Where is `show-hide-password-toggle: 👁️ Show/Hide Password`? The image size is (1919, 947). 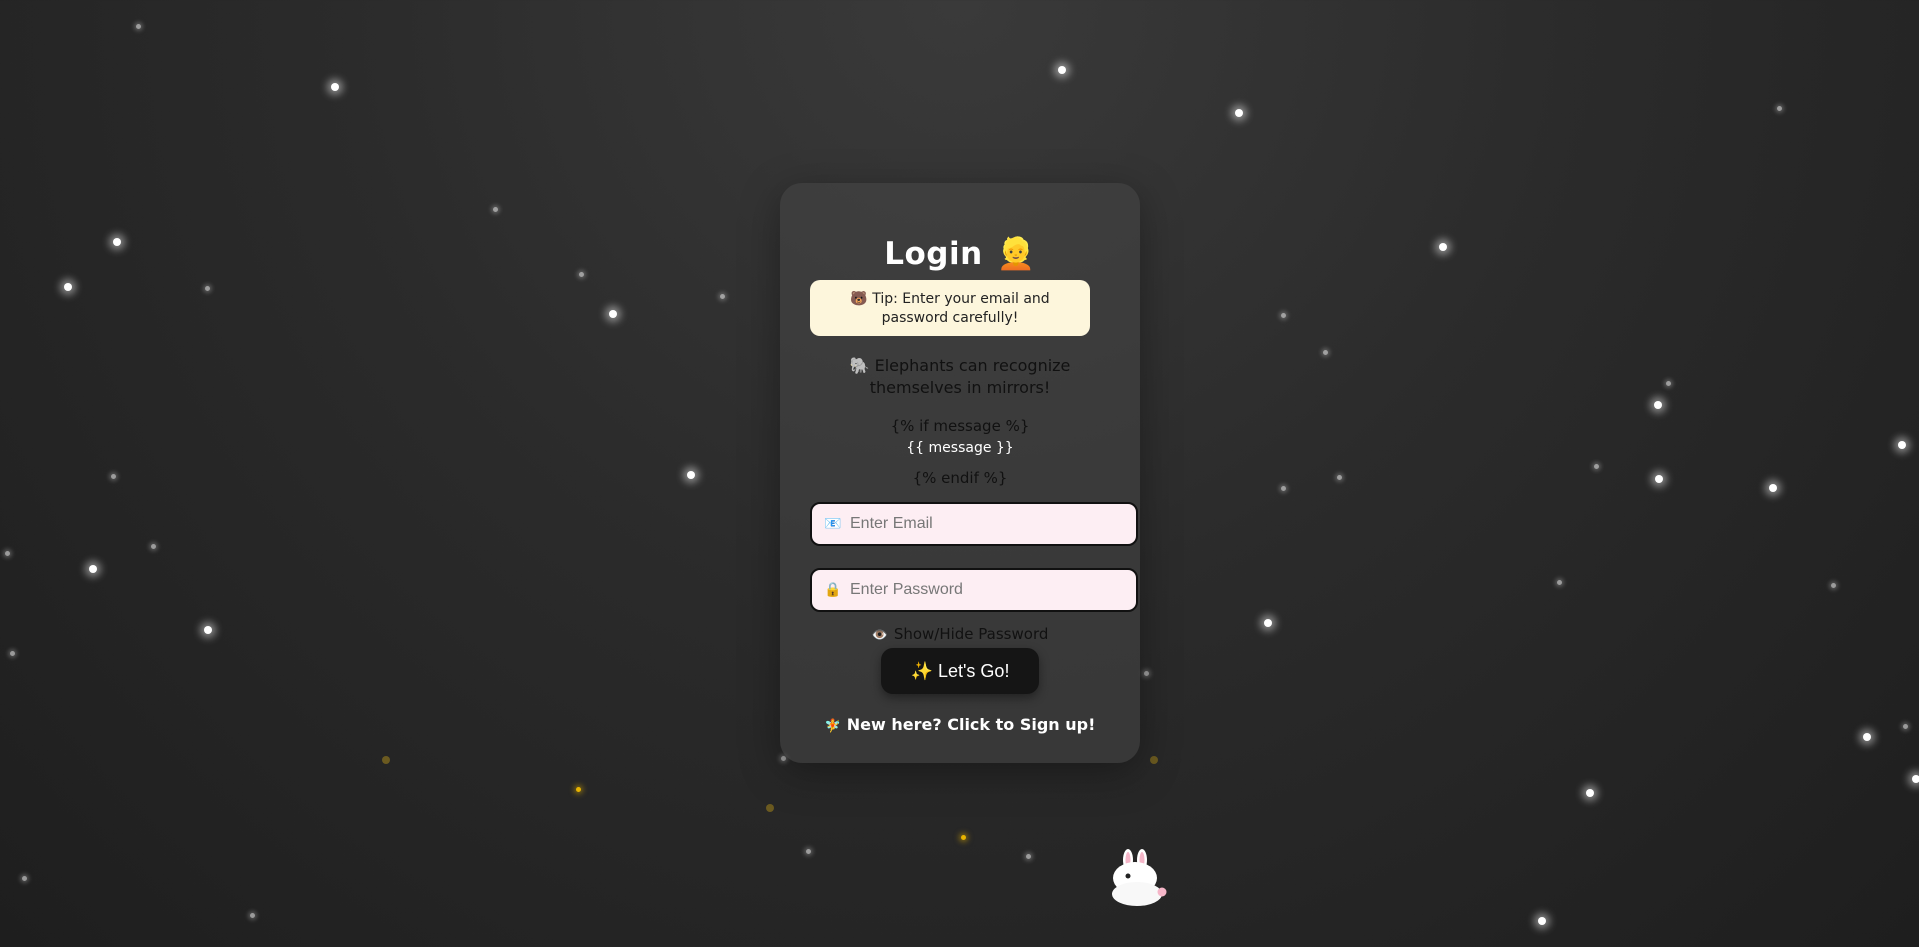
show-hide-password-toggle: 👁️ Show/Hide Password is located at coordinates (960, 634).